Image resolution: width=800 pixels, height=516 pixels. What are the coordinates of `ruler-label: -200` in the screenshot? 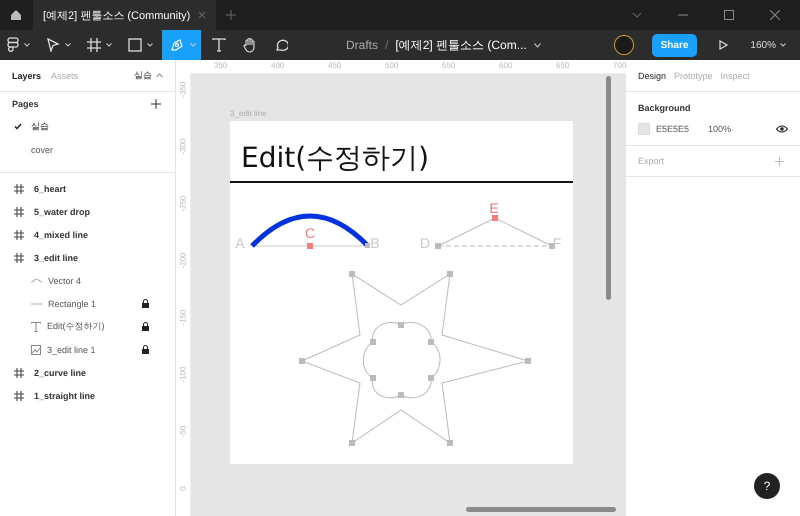 It's located at (183, 261).